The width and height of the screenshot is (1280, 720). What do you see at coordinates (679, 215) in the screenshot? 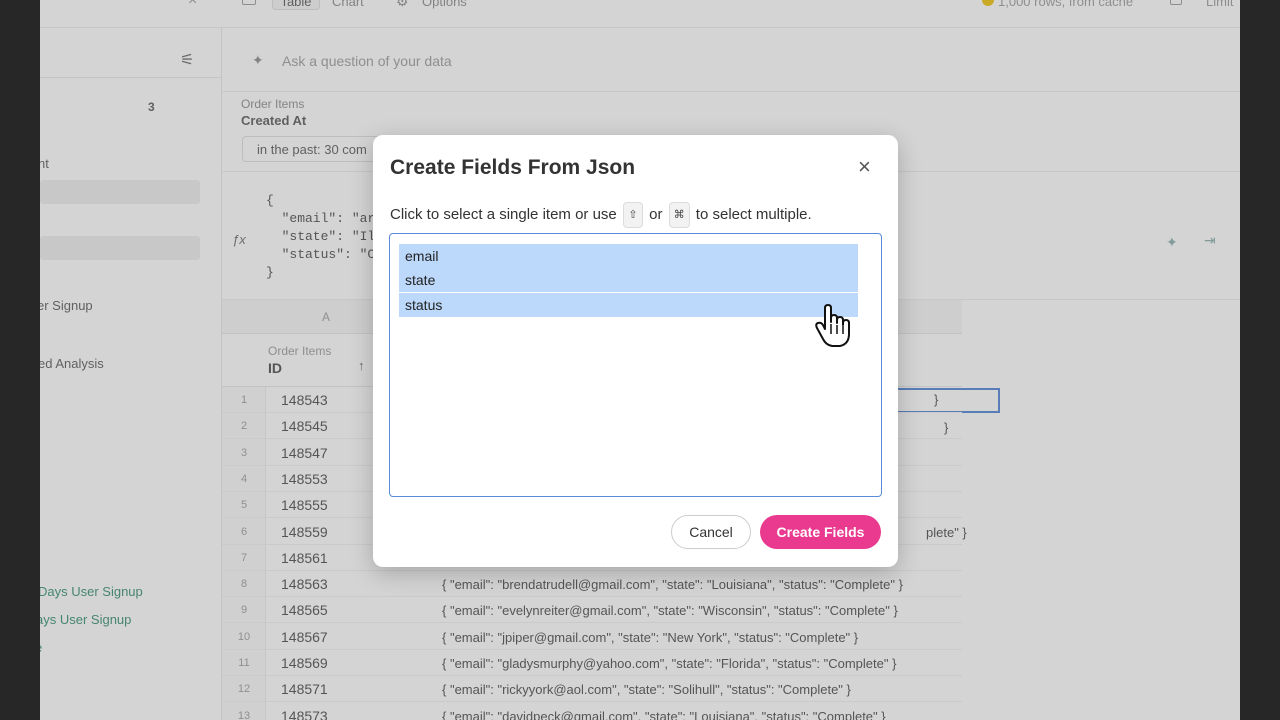
I see `command-key-icon: ⌘` at bounding box center [679, 215].